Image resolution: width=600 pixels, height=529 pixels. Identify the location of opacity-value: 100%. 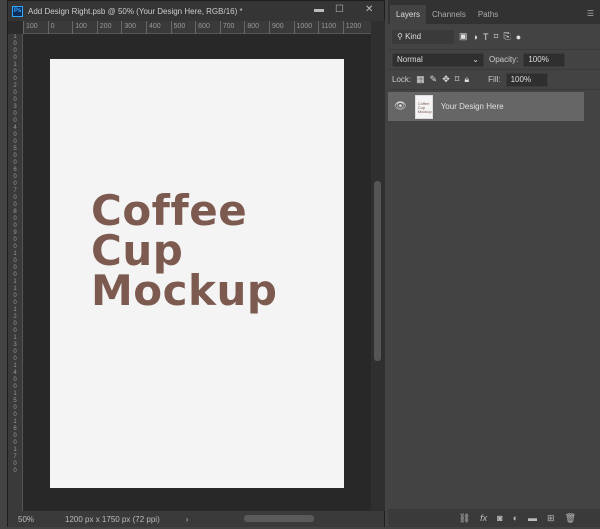
(538, 59).